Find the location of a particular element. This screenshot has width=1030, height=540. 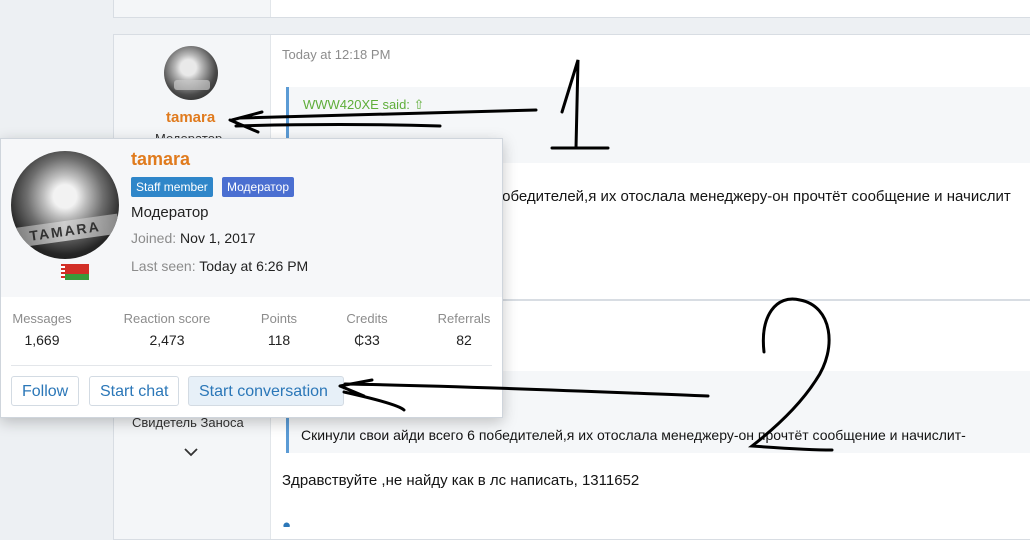

member-avatar: TAMARA is located at coordinates (65, 205).